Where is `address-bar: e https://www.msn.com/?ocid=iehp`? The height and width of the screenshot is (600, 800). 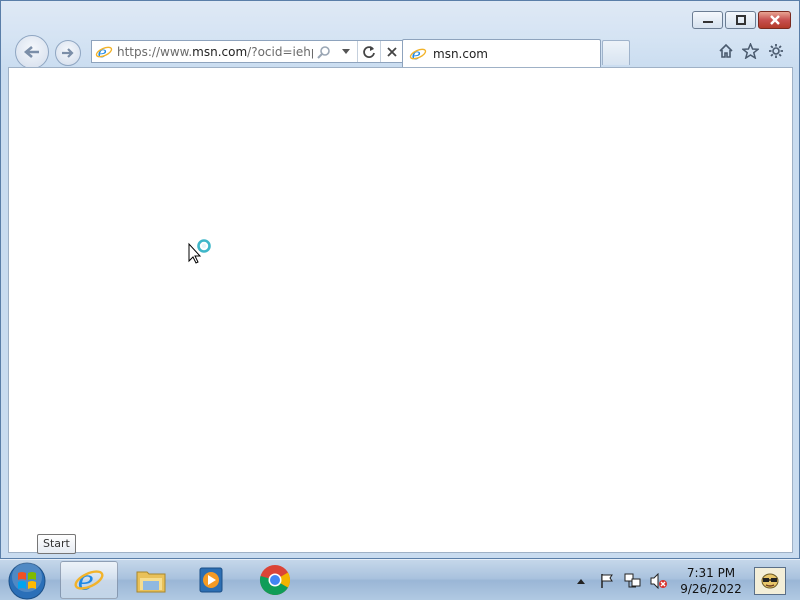
address-bar: e https://www.msn.com/?ocid=iehp is located at coordinates (250, 51).